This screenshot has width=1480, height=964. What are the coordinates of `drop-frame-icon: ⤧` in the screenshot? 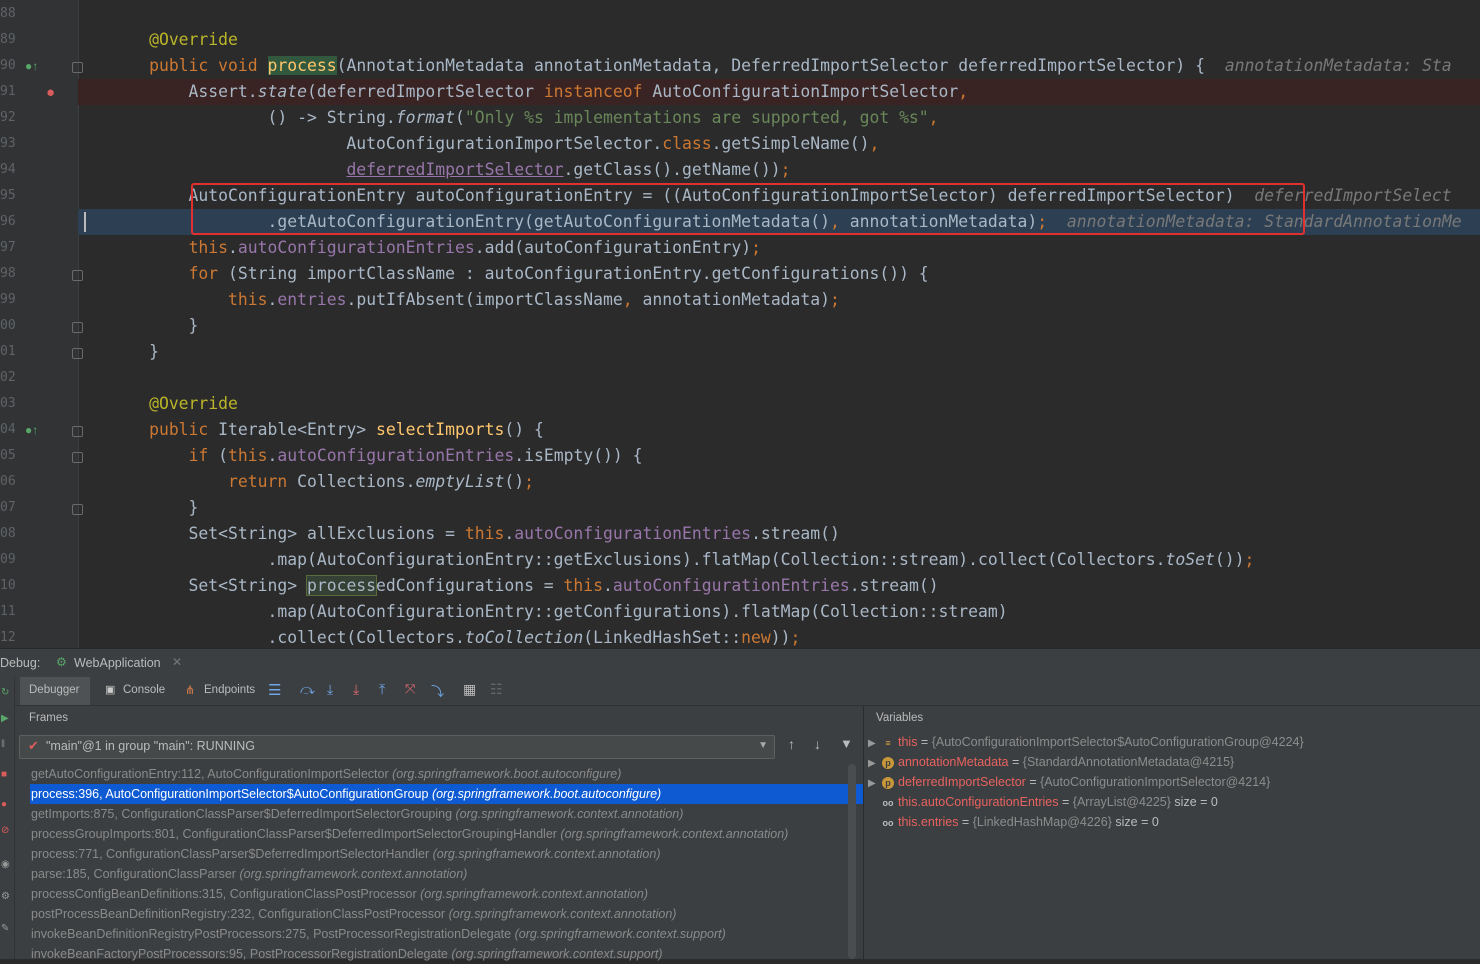 It's located at (410, 689).